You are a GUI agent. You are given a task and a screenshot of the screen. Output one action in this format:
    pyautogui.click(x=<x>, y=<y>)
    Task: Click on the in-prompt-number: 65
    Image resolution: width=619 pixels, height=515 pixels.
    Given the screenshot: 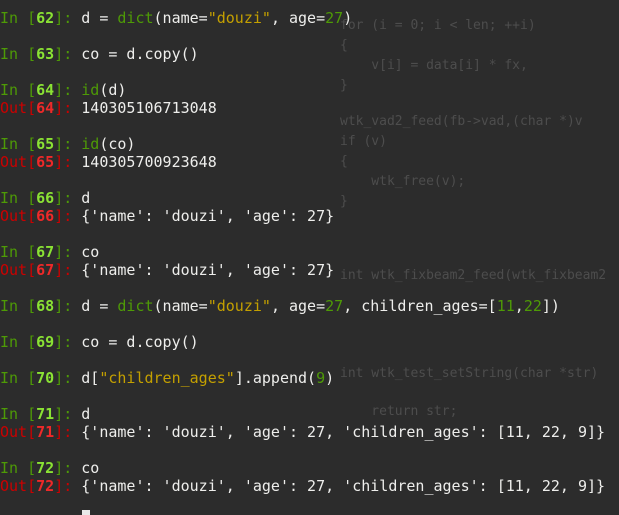 What is the action you would take?
    pyautogui.click(x=45, y=144)
    